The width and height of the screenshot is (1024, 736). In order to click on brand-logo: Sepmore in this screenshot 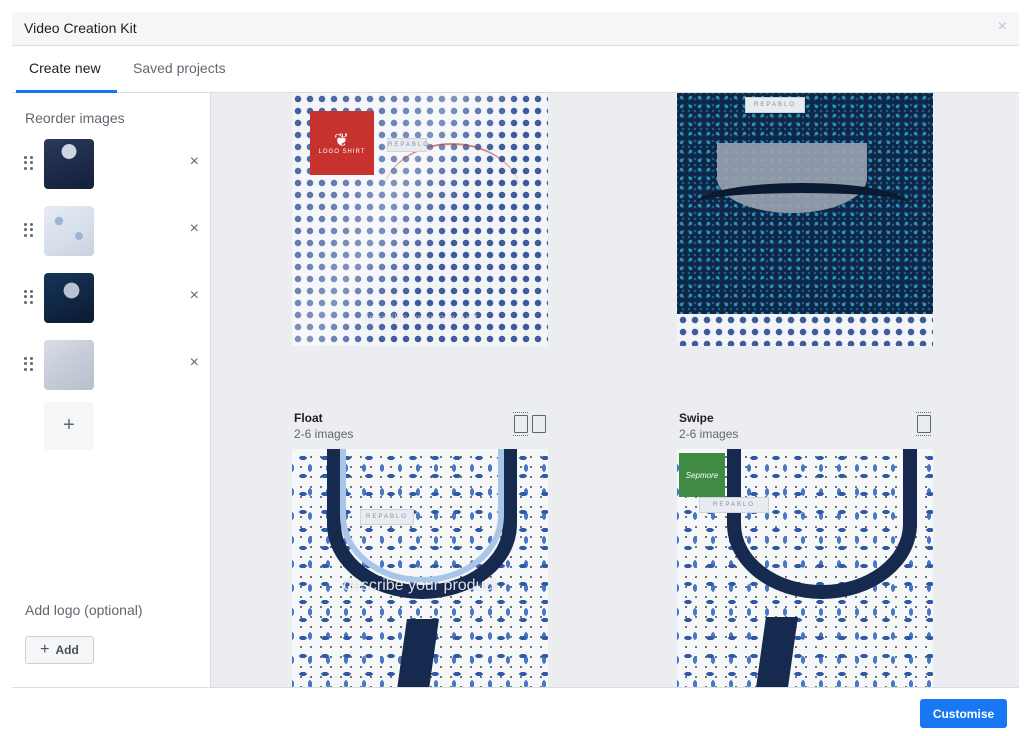, I will do `click(702, 475)`.